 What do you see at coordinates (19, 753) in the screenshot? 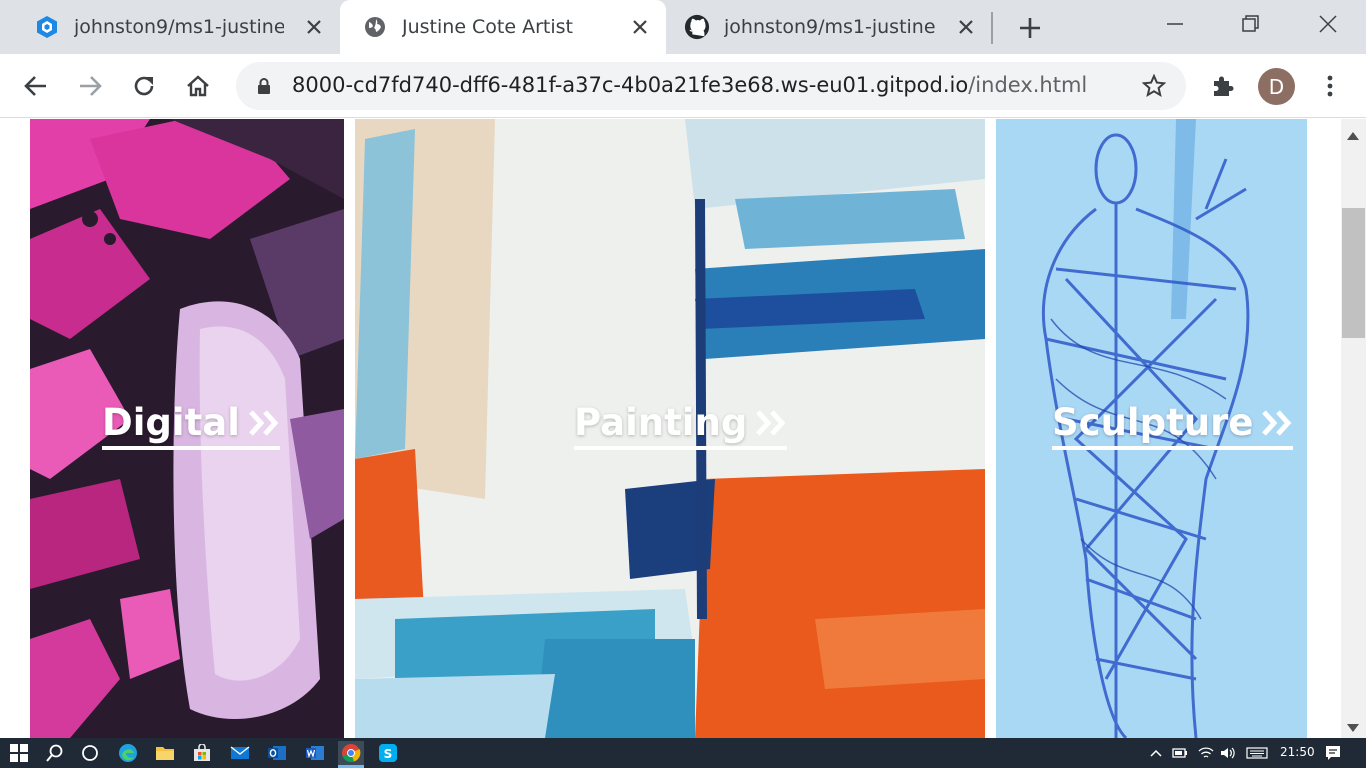
I see `start-icon` at bounding box center [19, 753].